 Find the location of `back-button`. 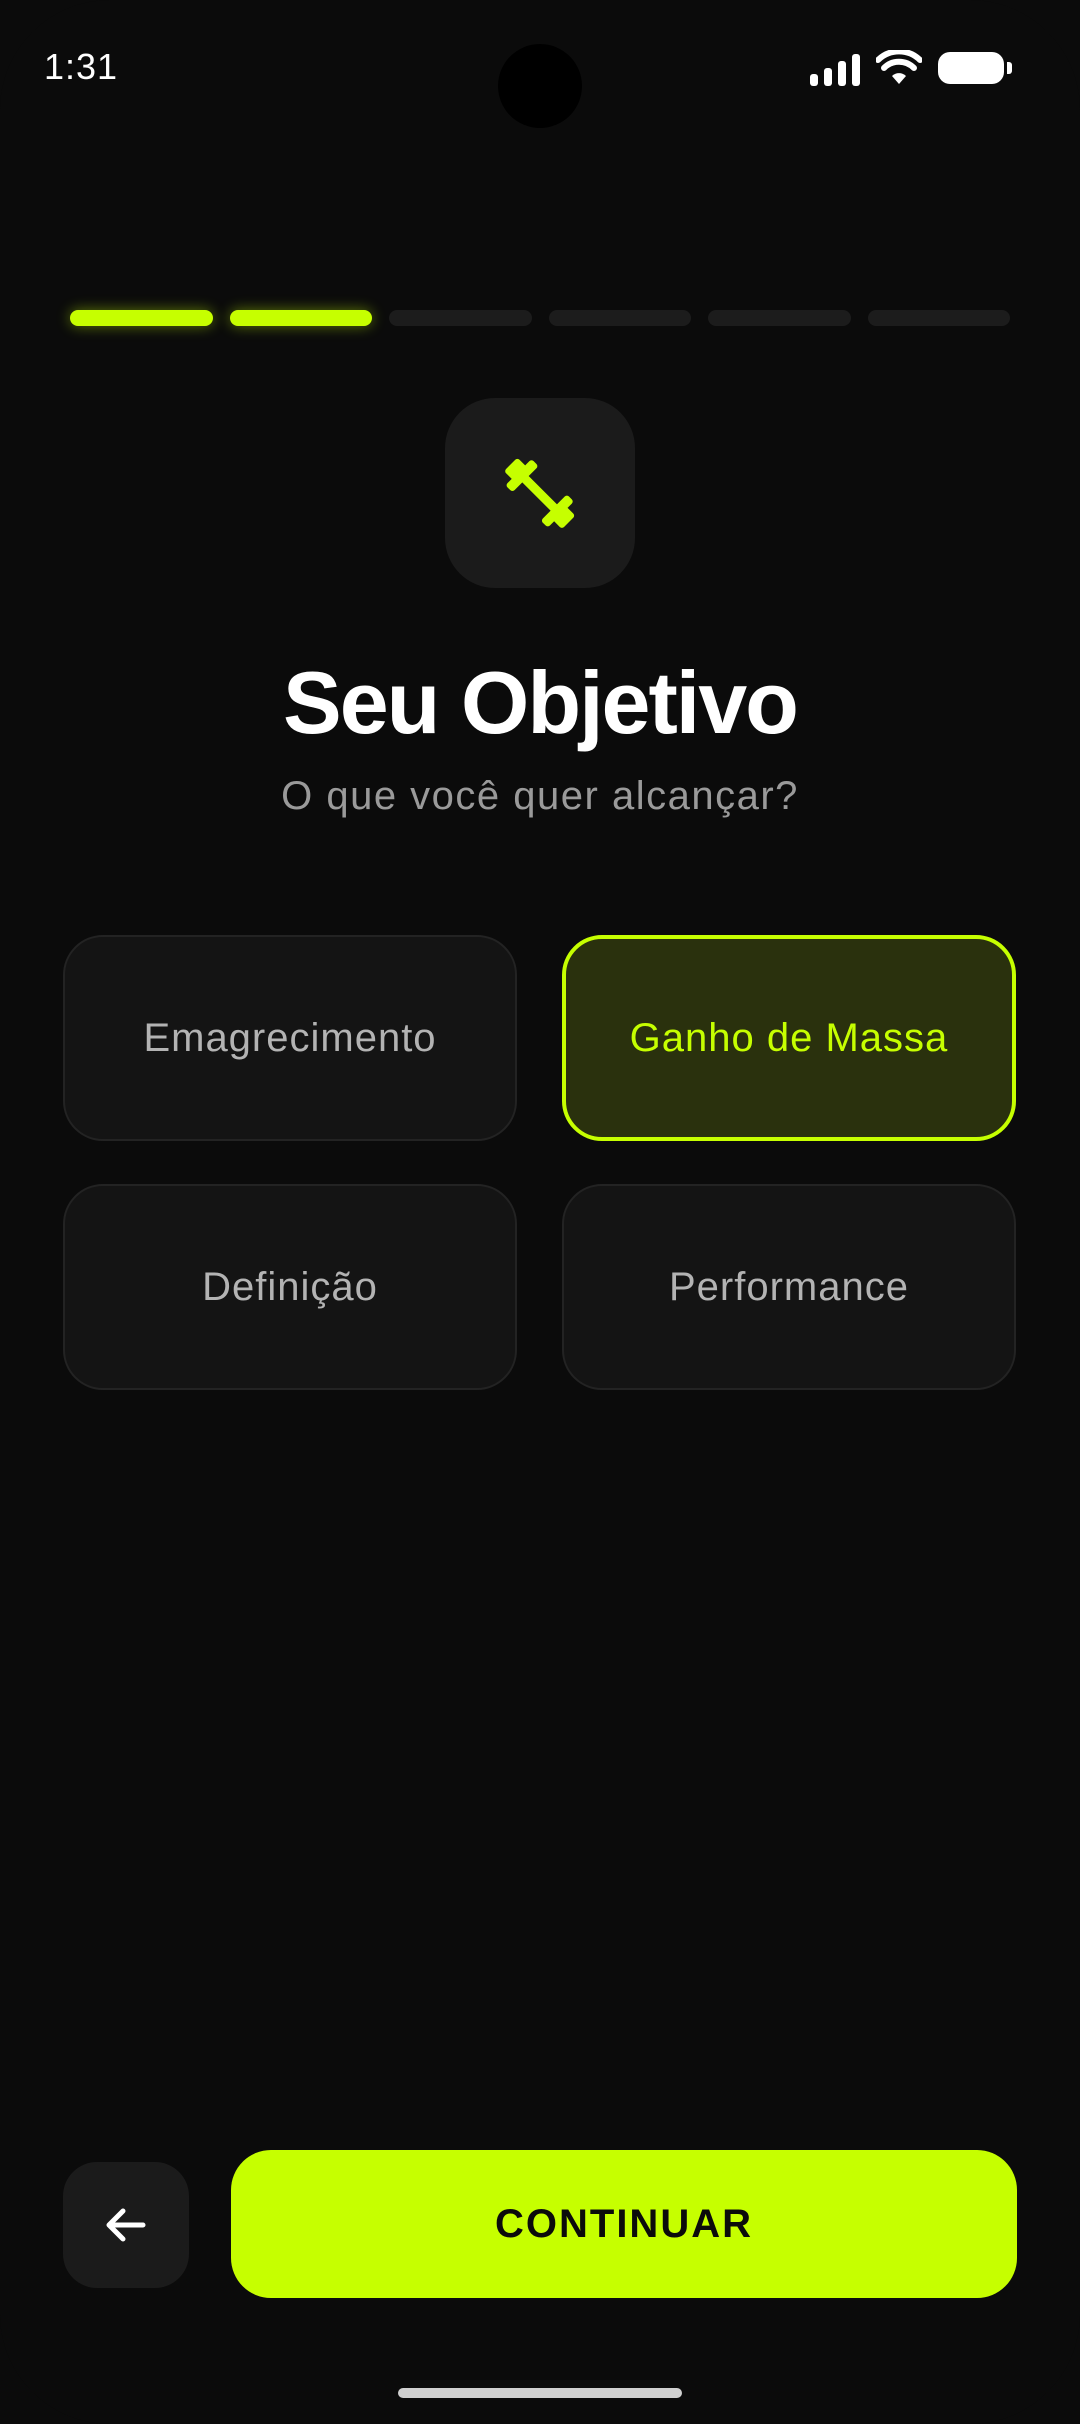

back-button is located at coordinates (126, 2225).